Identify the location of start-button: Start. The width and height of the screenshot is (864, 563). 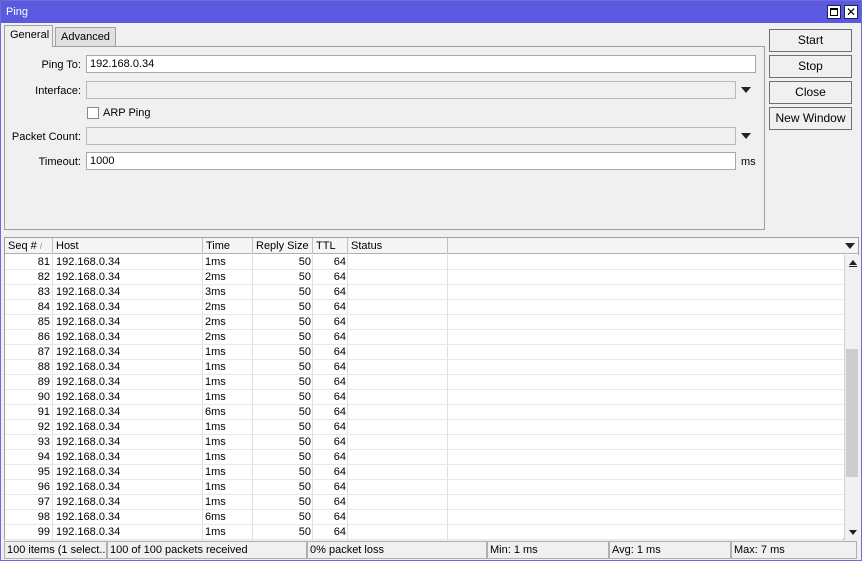
(810, 40).